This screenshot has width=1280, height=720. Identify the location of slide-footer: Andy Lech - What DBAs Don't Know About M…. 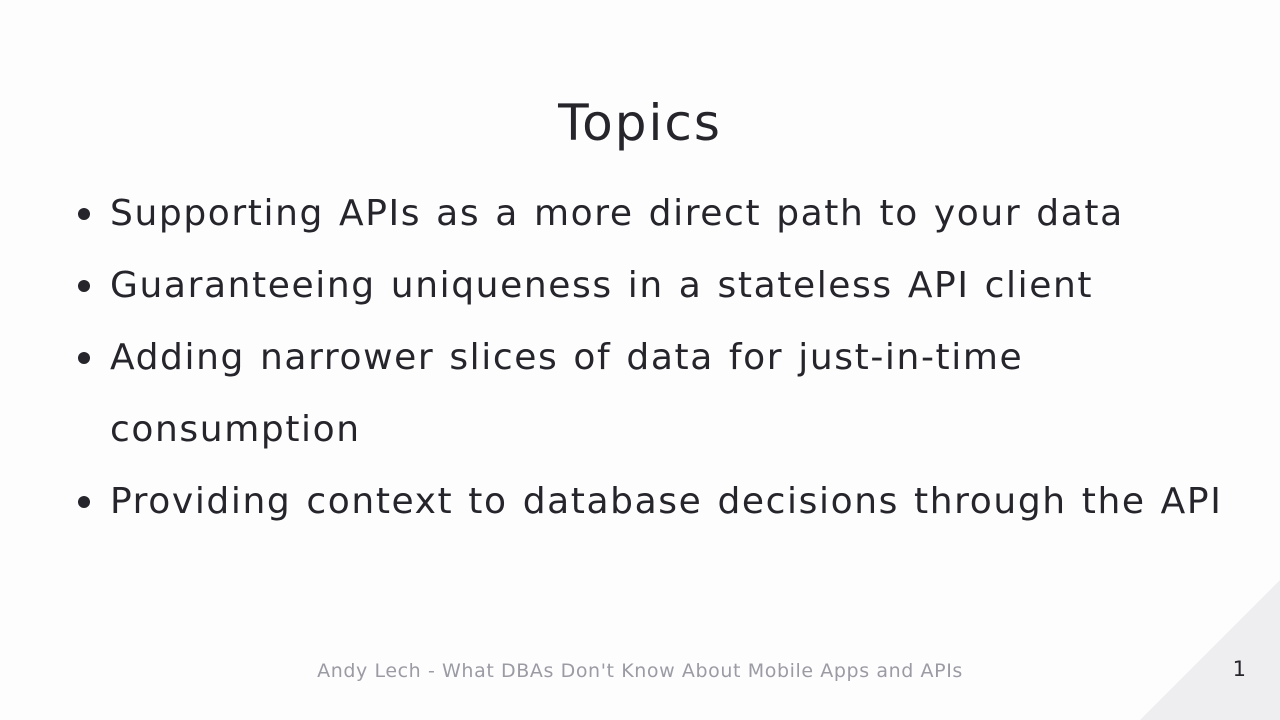
(640, 671).